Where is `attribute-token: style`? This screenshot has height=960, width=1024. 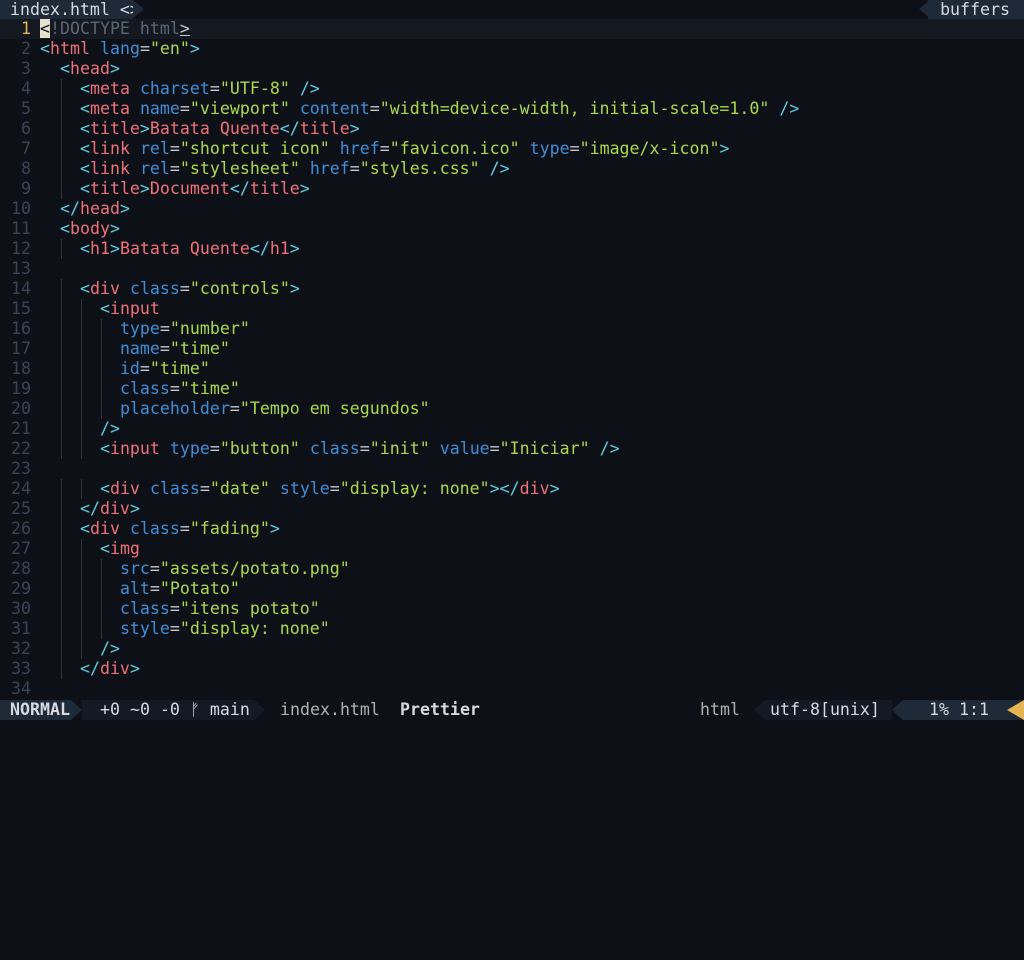
attribute-token: style is located at coordinates (304, 488).